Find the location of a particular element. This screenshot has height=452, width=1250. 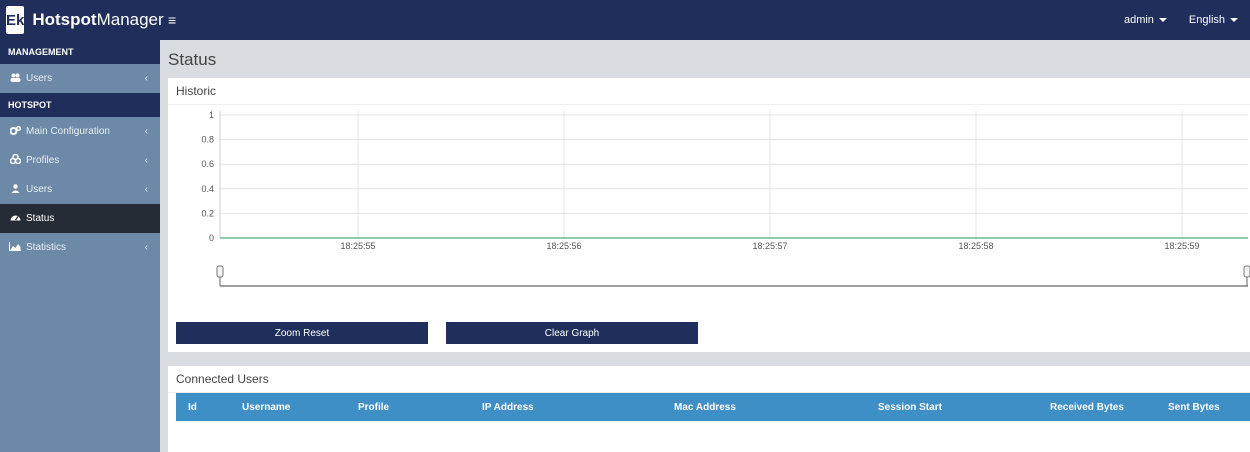

dashboard-icon is located at coordinates (15, 218).